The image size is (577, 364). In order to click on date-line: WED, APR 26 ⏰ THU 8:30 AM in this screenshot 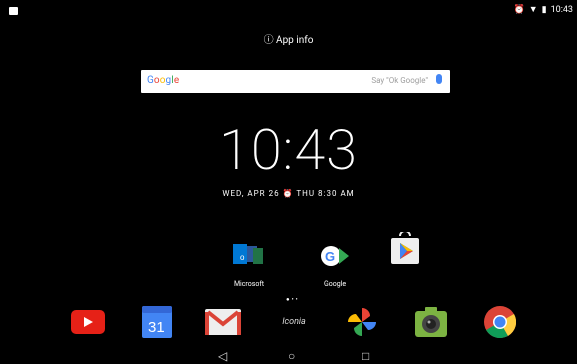, I will do `click(288, 193)`.